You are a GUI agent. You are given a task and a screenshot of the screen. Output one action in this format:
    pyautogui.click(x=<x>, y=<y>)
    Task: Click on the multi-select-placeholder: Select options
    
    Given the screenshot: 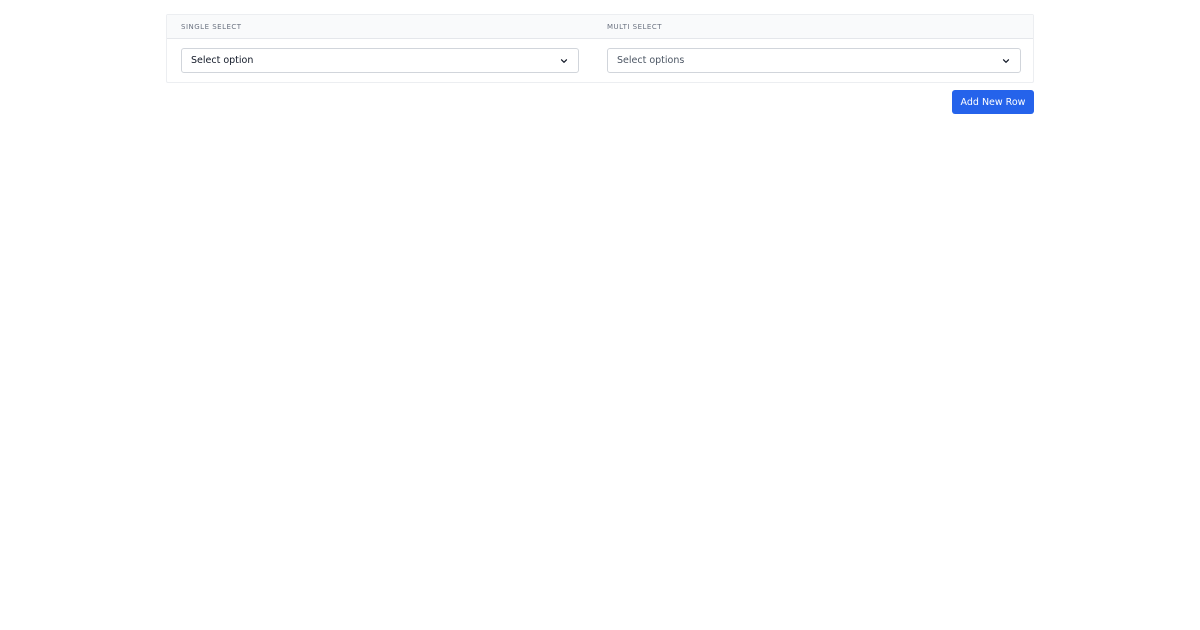 What is the action you would take?
    pyautogui.click(x=651, y=60)
    